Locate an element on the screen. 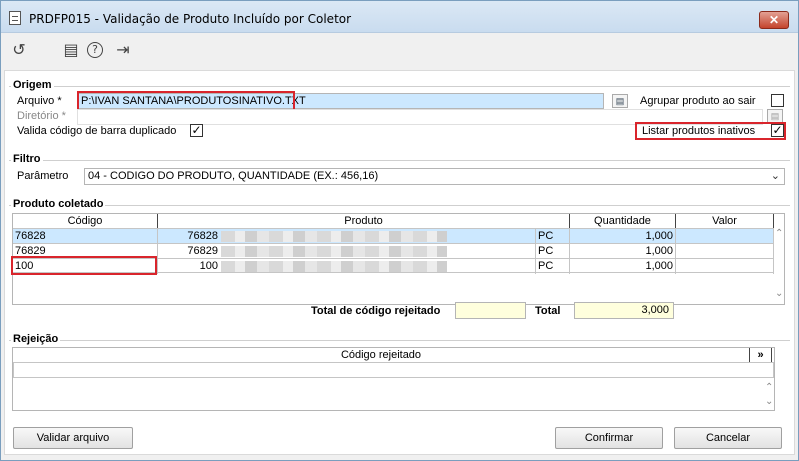 This screenshot has width=799, height=461. cell-prod-code: 76828 is located at coordinates (202, 236).